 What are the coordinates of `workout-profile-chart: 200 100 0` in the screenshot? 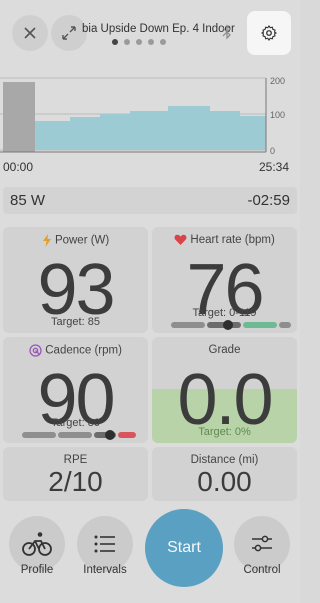 It's located at (142, 116).